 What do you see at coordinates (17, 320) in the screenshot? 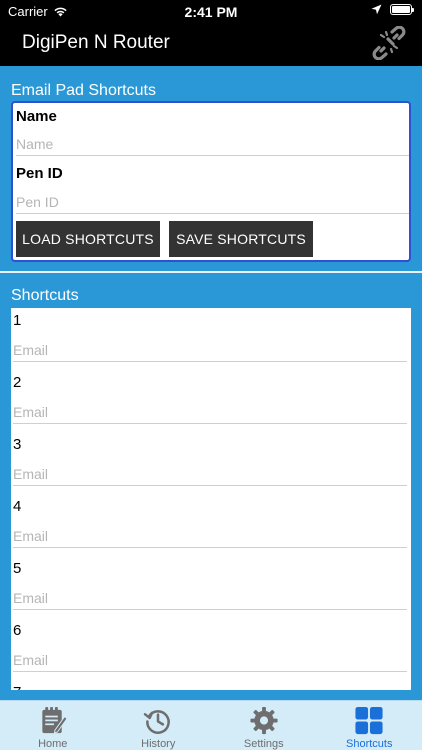
I see `shortcut-number: 1` at bounding box center [17, 320].